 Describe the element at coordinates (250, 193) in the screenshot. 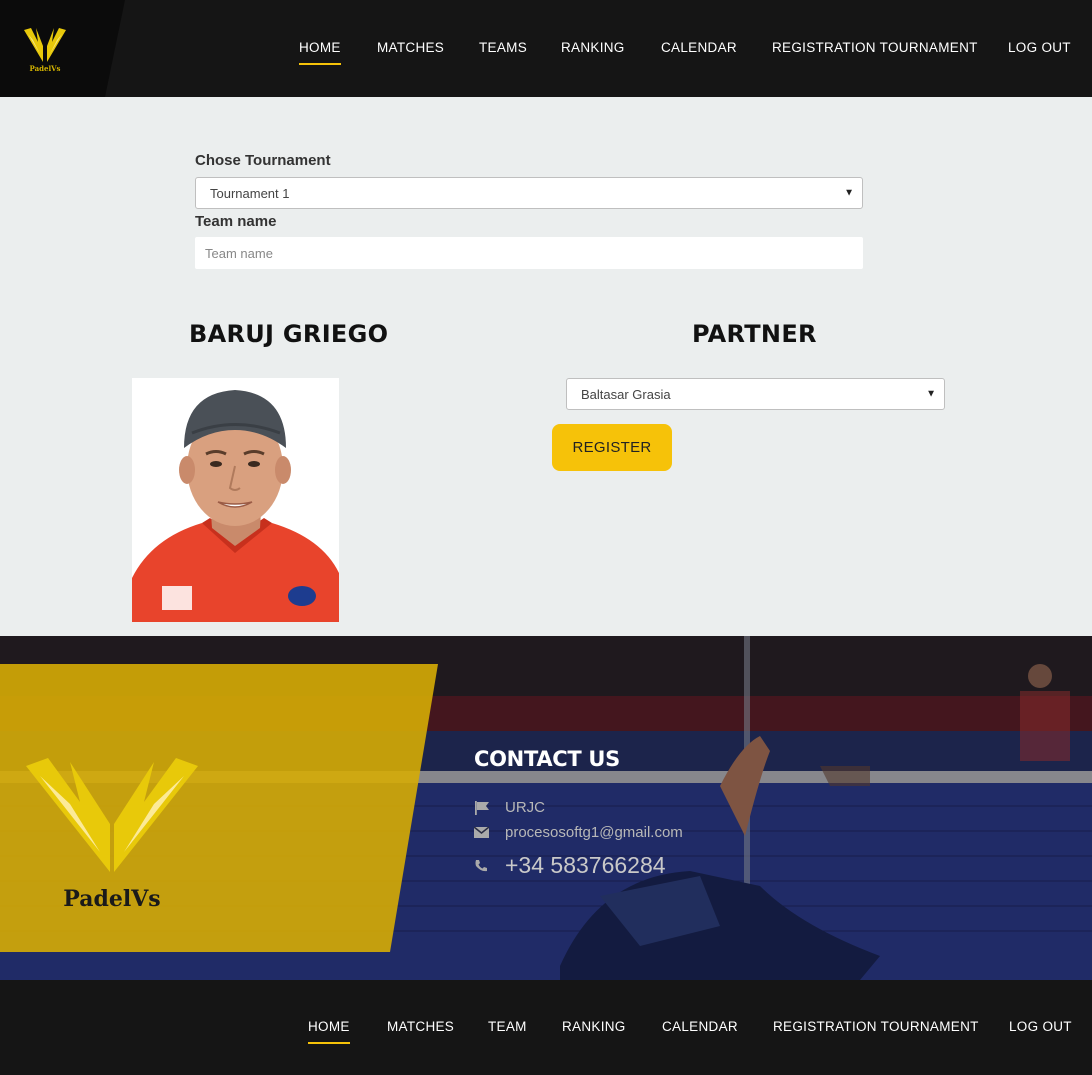

I see `tournament-select-value: Tournament 1` at that location.